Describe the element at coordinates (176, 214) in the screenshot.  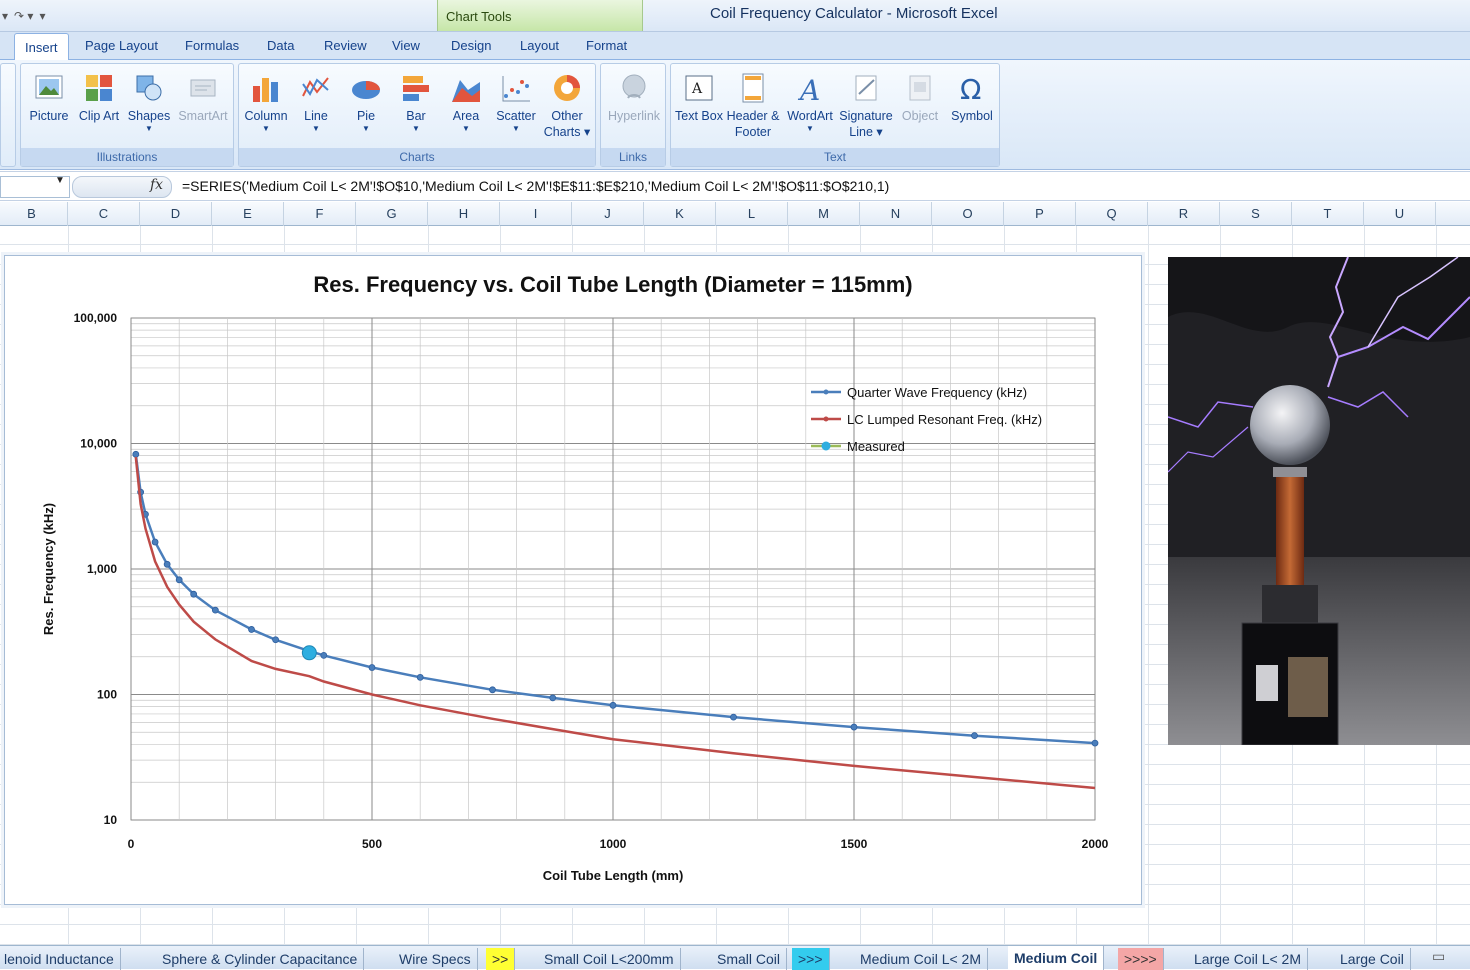
I see `column-header-d: D` at that location.